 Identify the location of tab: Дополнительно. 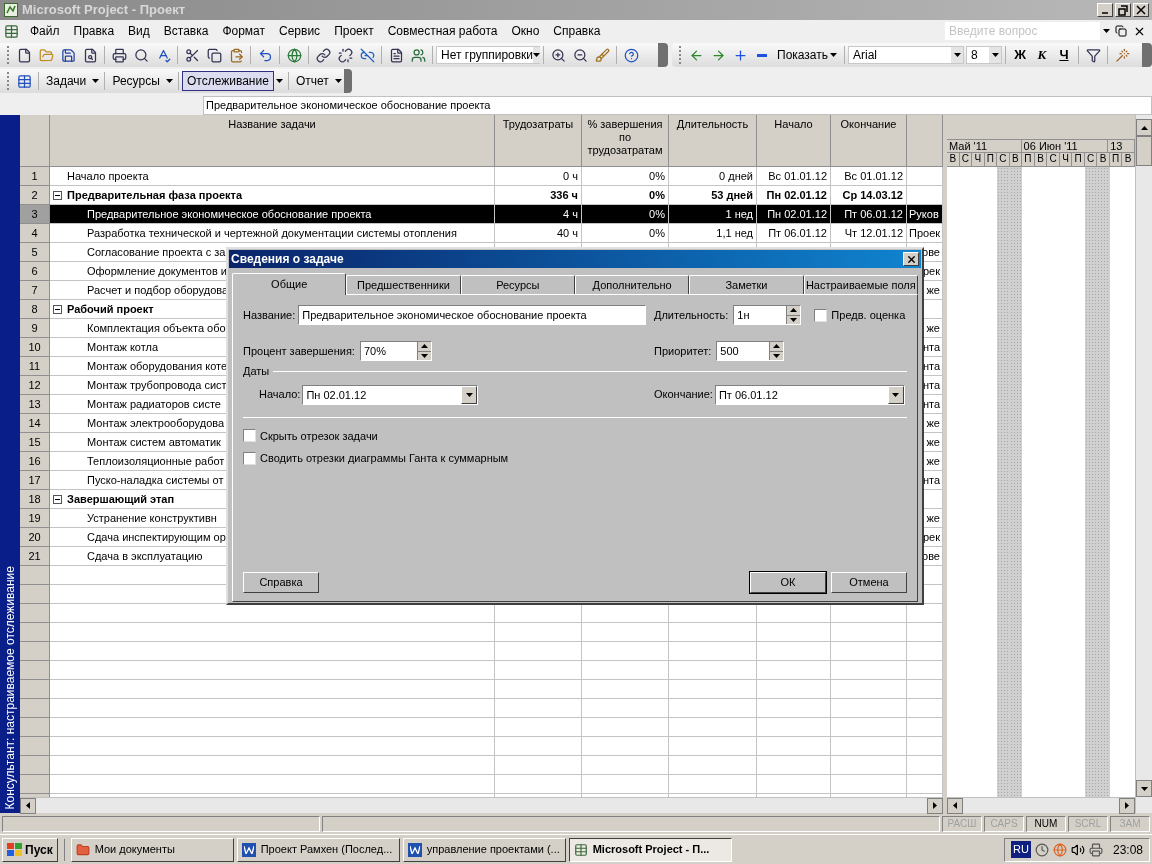
(632, 284).